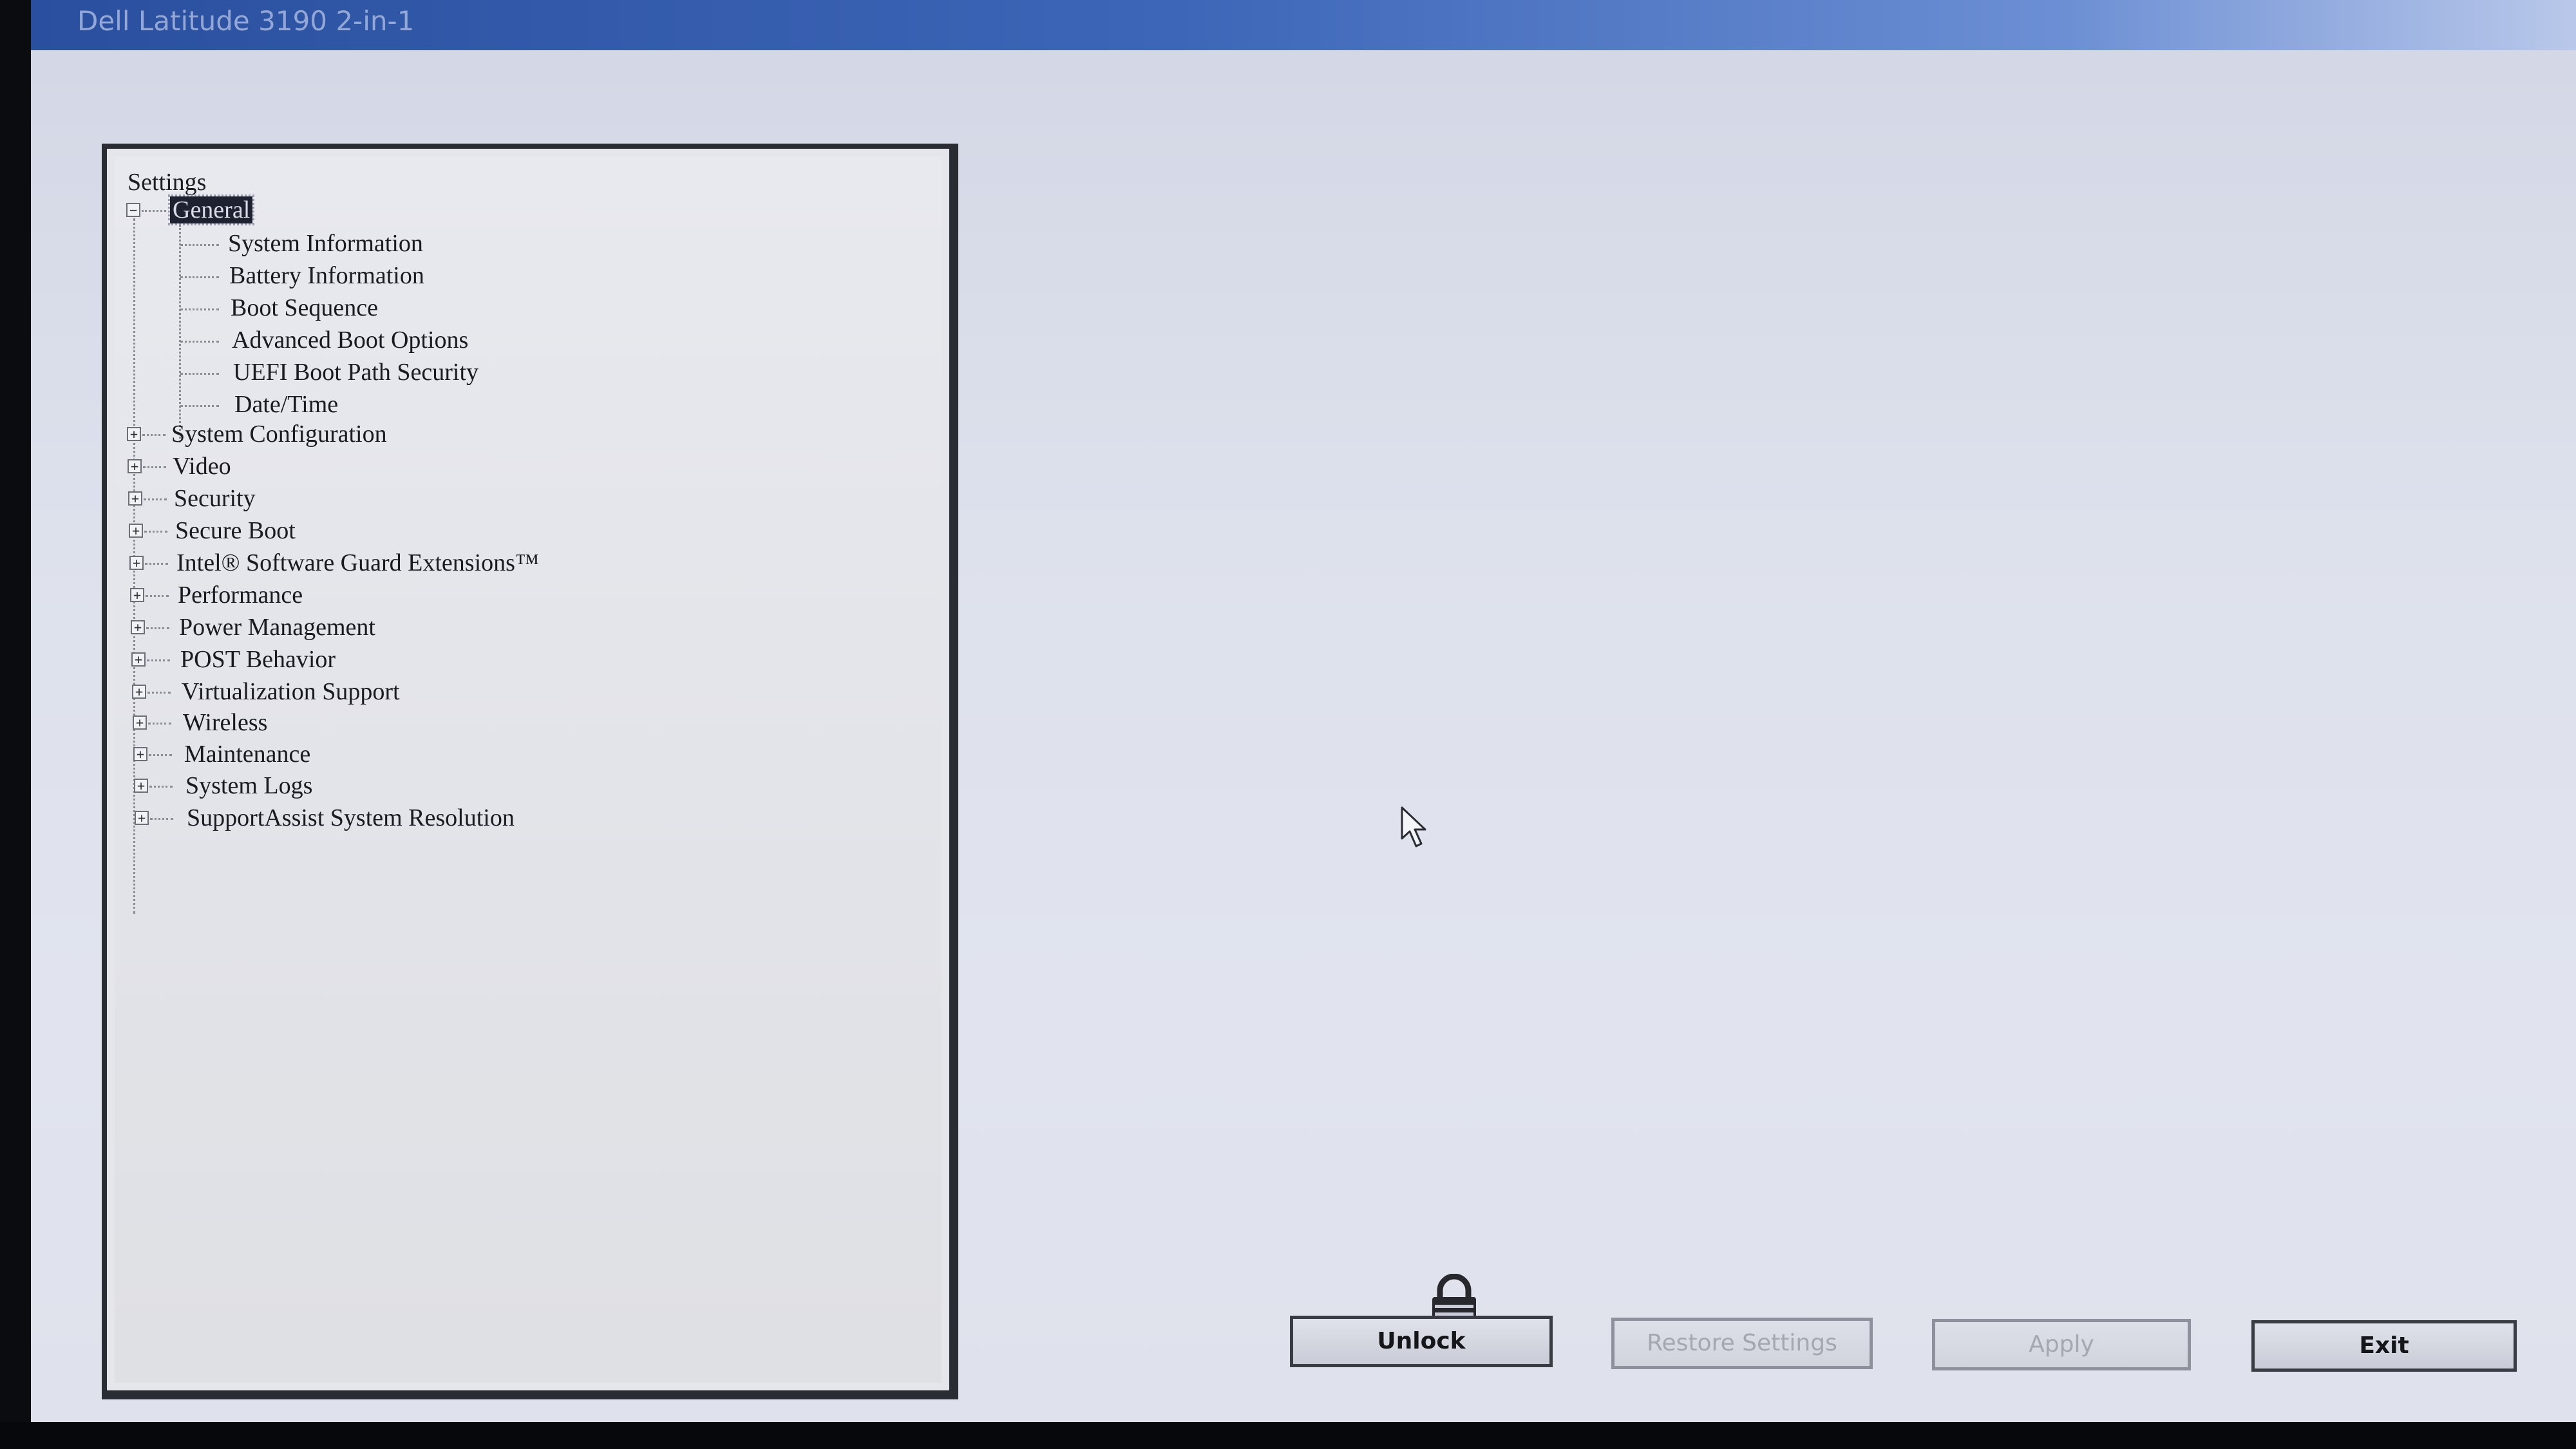 The height and width of the screenshot is (1449, 2576). What do you see at coordinates (326, 275) in the screenshot?
I see `tree-item-battery-information: Battery Information` at bounding box center [326, 275].